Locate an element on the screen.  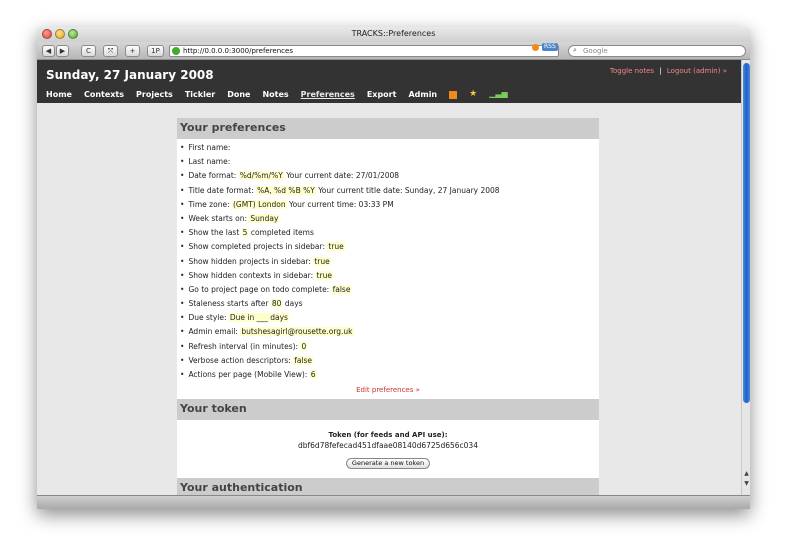
preference-item: Show completed projects in sidebar: true is located at coordinates (388, 247).